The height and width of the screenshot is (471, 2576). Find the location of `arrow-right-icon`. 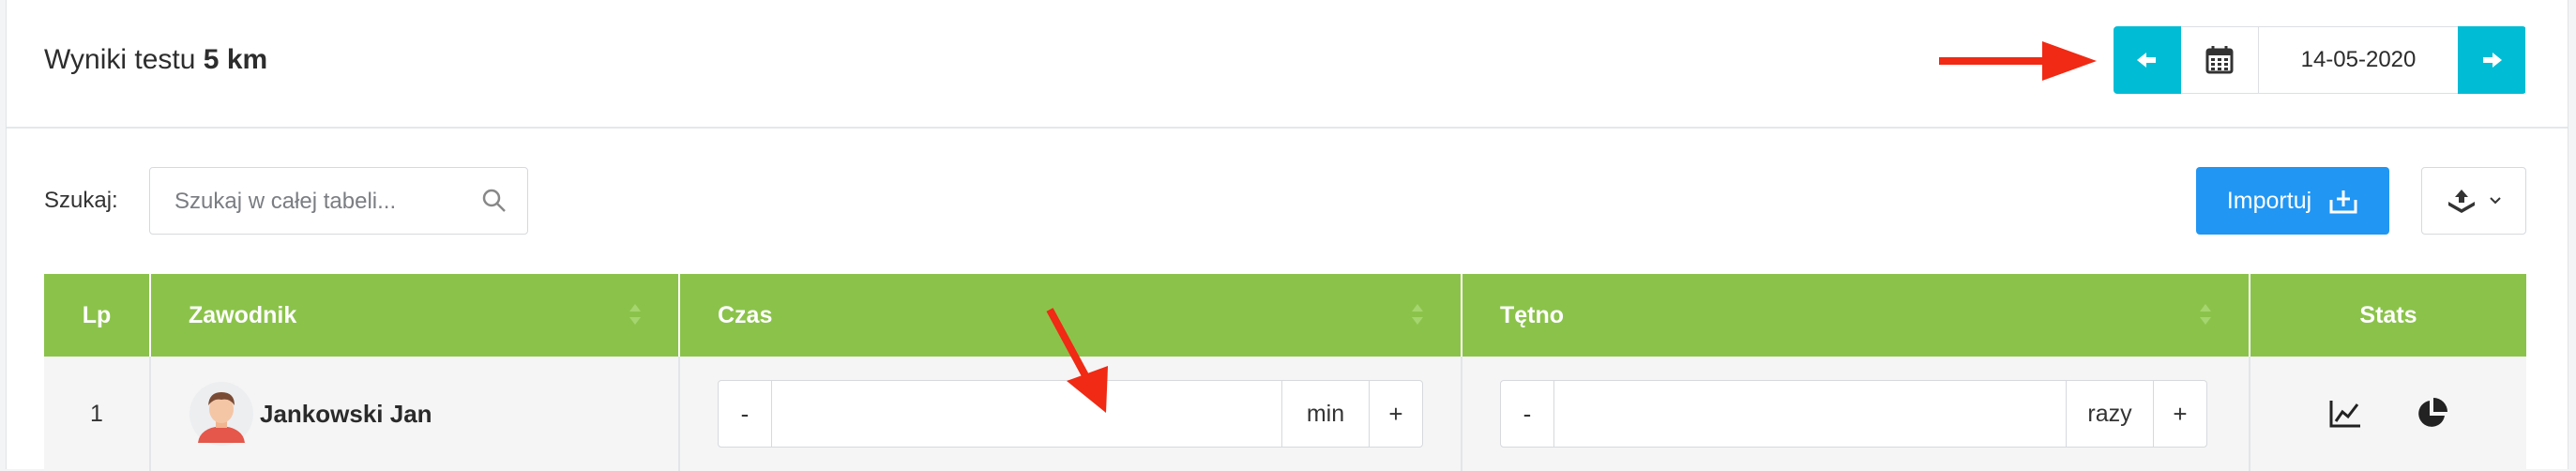

arrow-right-icon is located at coordinates (2492, 61).